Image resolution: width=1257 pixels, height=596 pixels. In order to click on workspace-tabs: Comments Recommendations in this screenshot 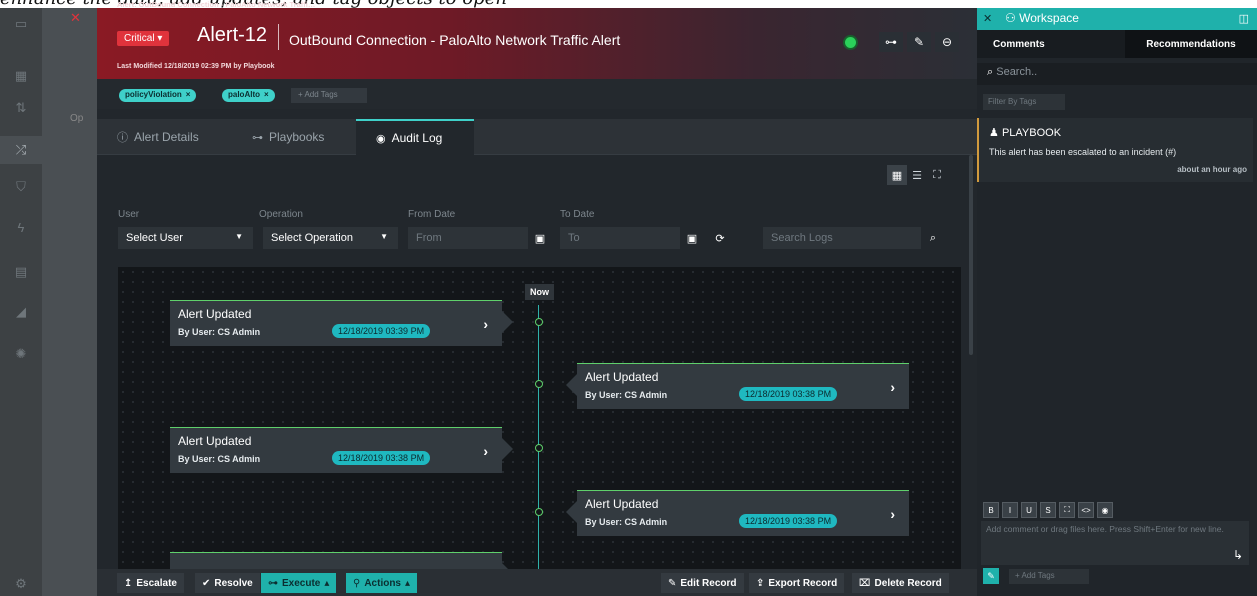, I will do `click(1117, 44)`.